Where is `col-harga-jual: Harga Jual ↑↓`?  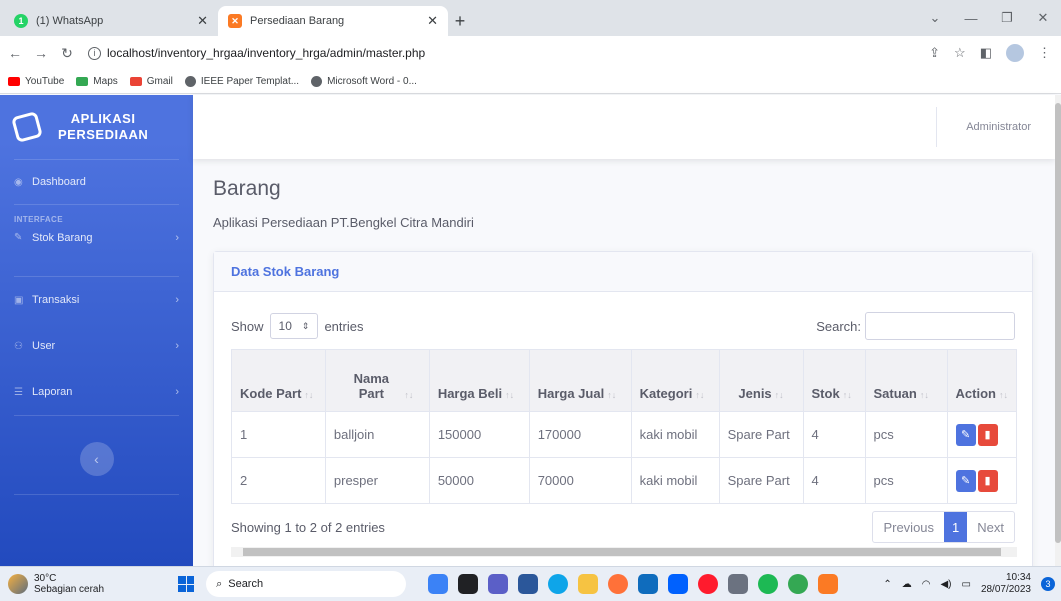 col-harga-jual: Harga Jual ↑↓ is located at coordinates (580, 380).